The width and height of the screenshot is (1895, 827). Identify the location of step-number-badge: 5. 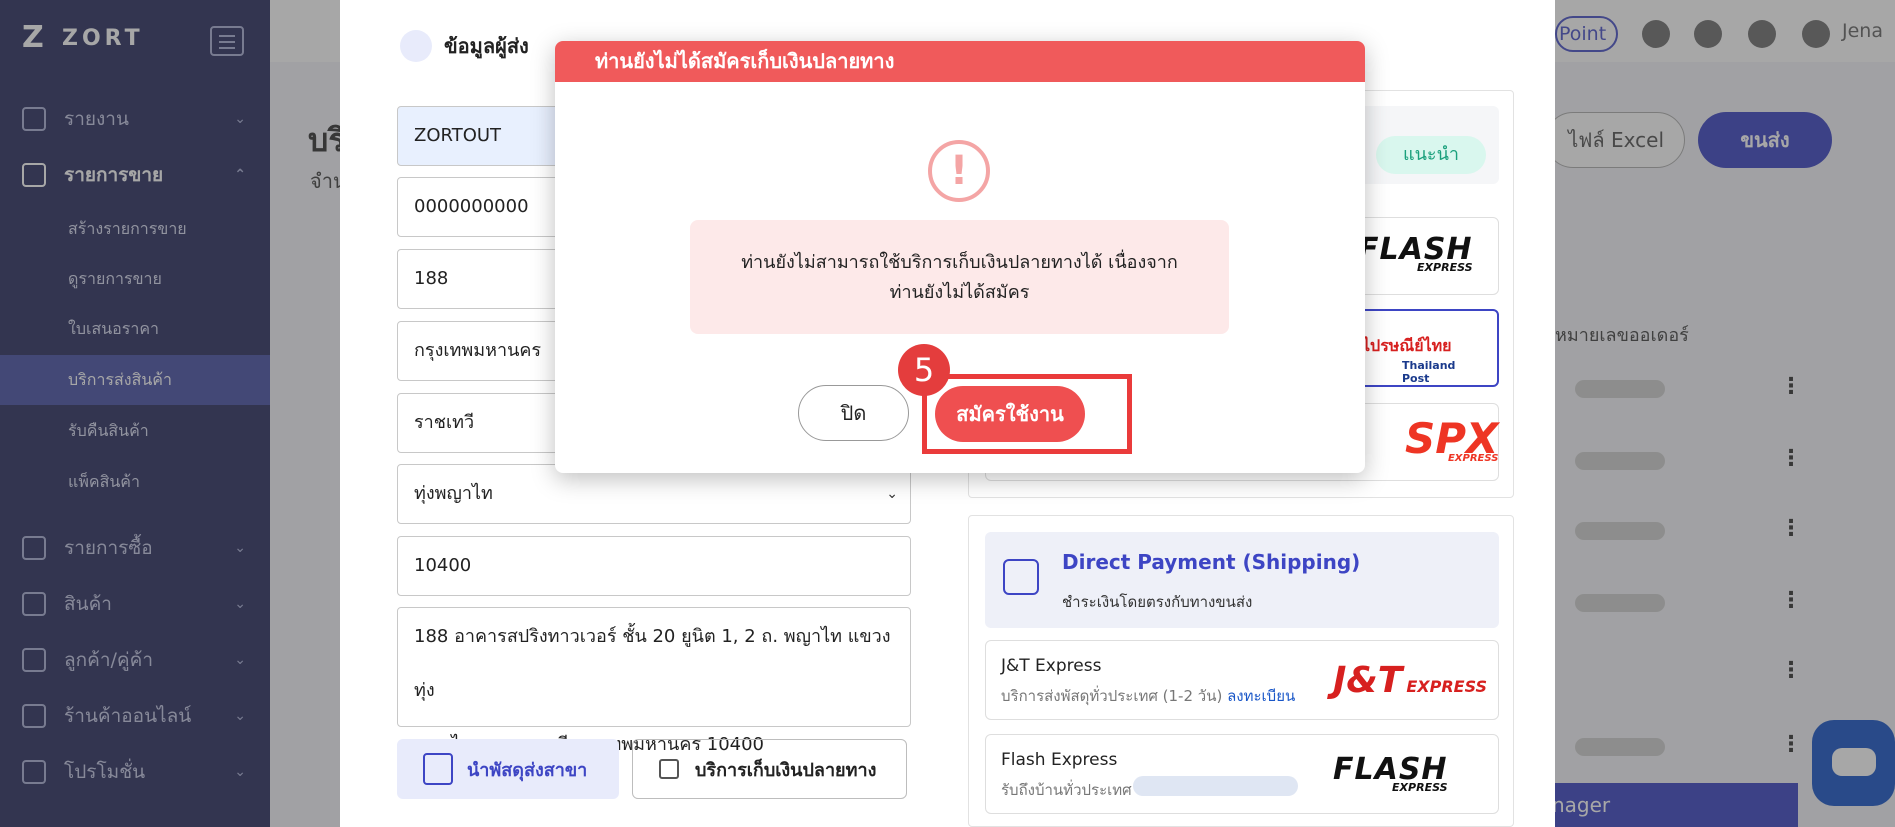
(924, 370).